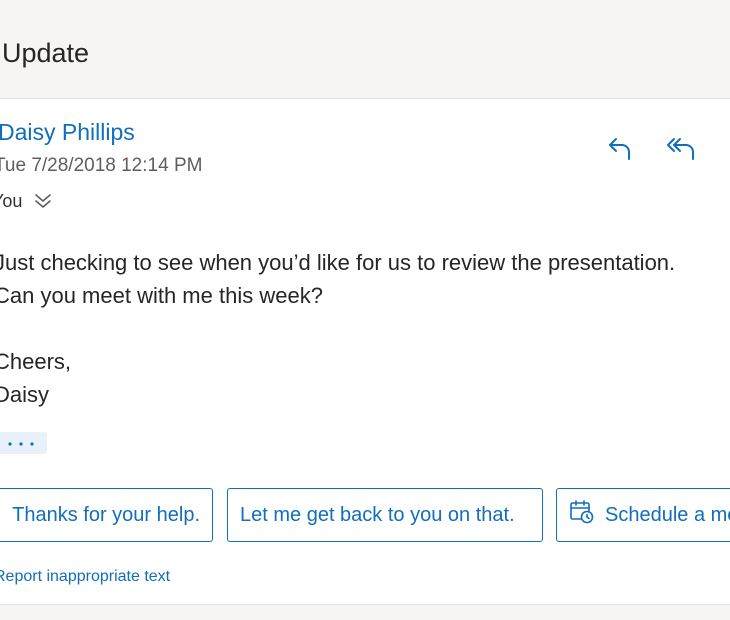 The width and height of the screenshot is (730, 620). I want to click on body-line: Daisy, so click(25, 394).